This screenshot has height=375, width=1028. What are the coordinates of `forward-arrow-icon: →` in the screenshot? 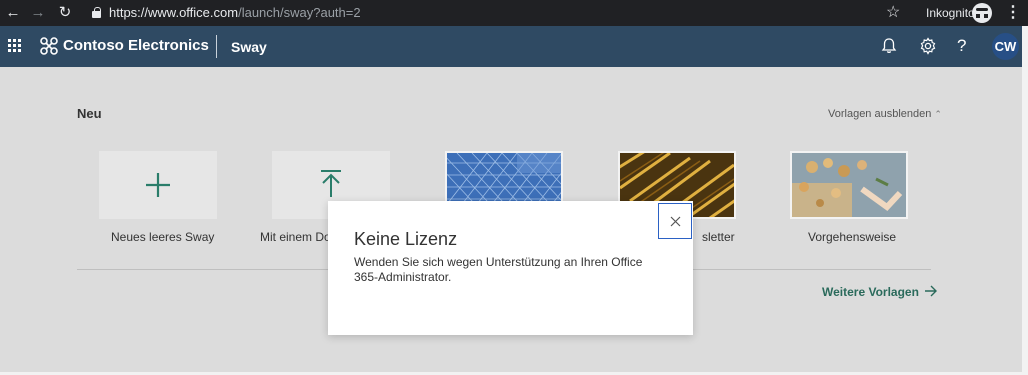 It's located at (38, 13).